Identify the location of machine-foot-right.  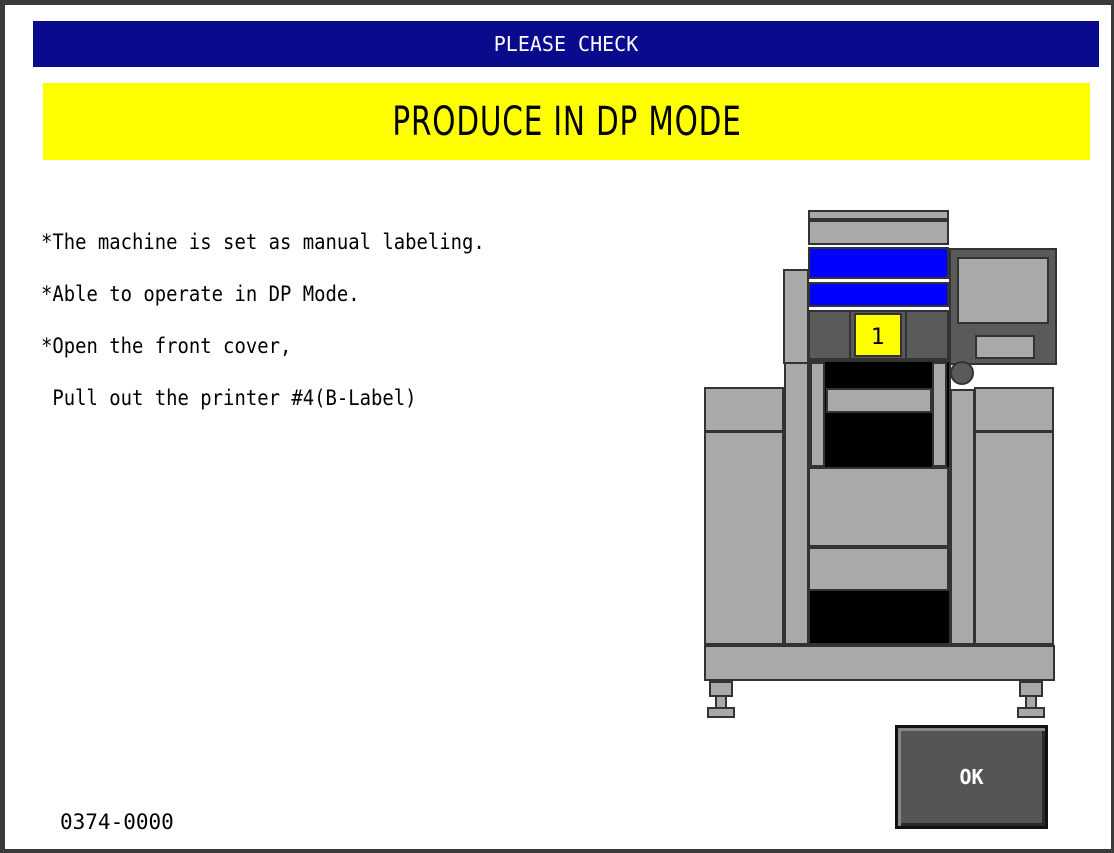
(1031, 689).